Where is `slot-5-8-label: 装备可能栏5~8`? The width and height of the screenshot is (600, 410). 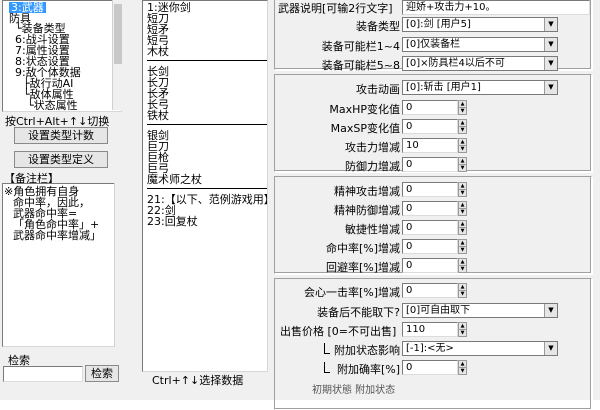 slot-5-8-label: 装备可能栏5~8 is located at coordinates (360, 65).